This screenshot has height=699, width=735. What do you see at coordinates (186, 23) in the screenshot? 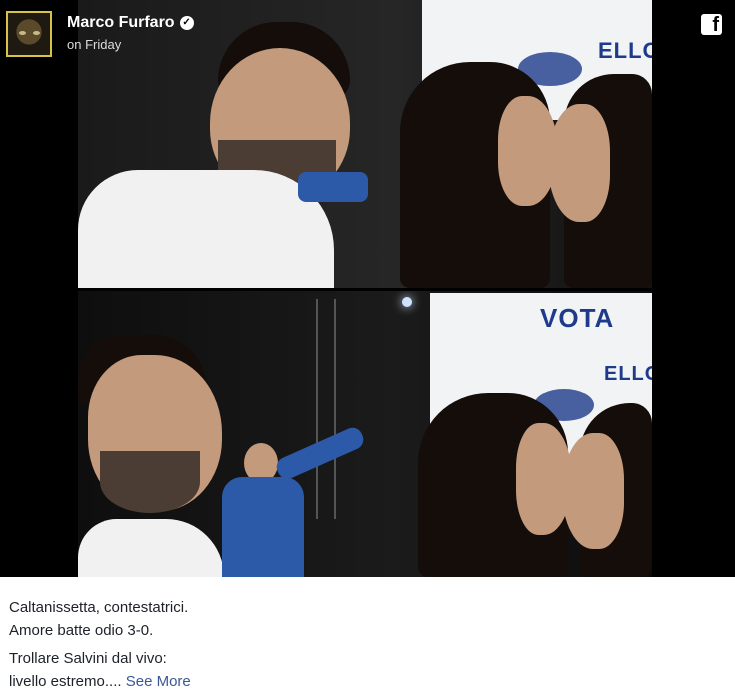
I see `verified-badge-icon: ✓` at bounding box center [186, 23].